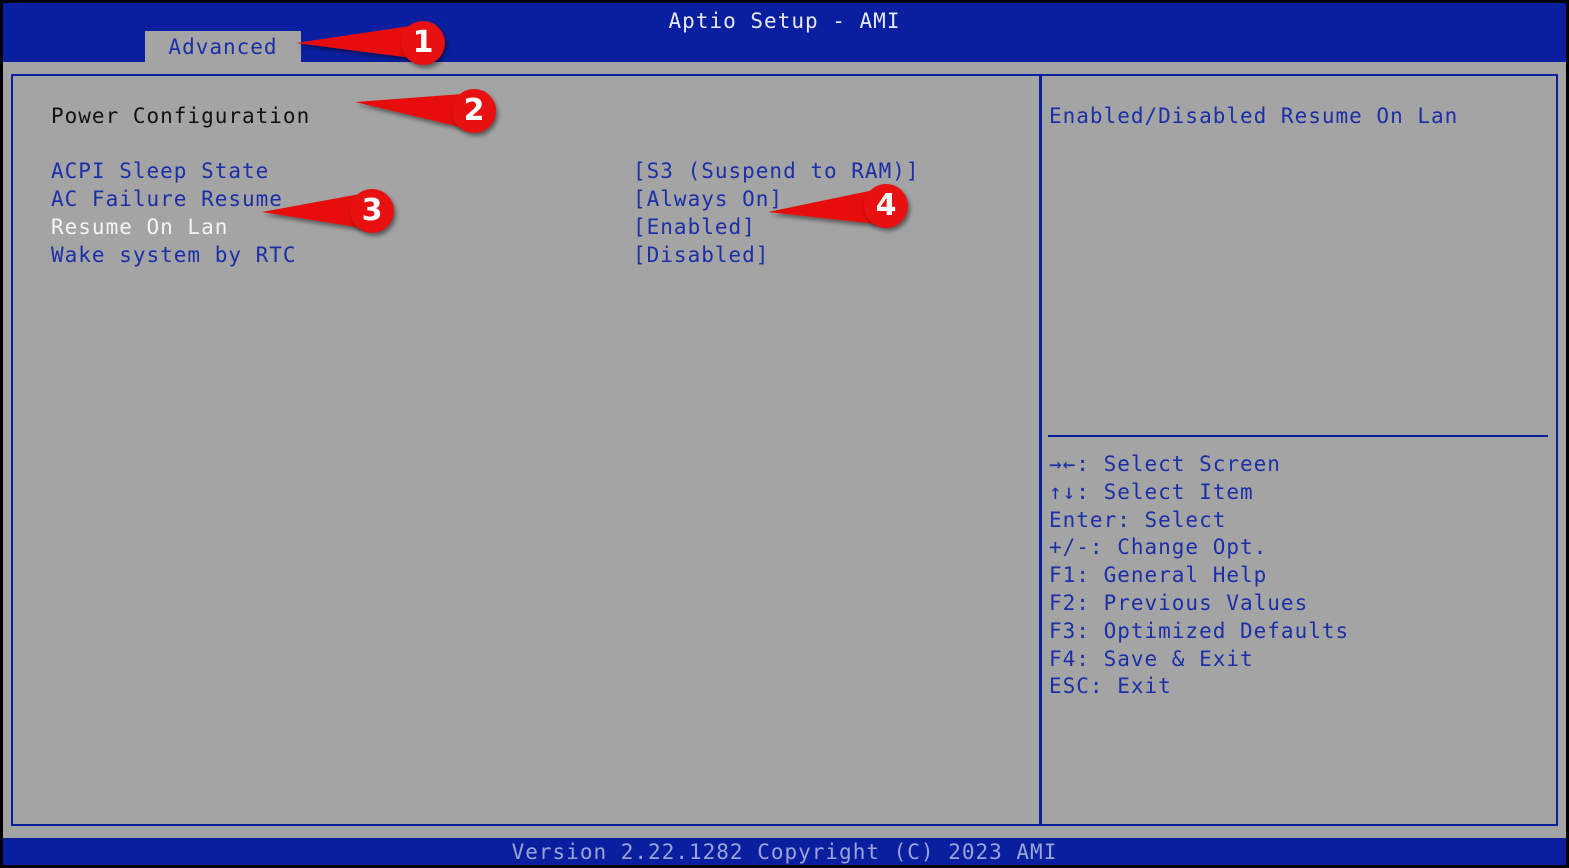 Image resolution: width=1569 pixels, height=868 pixels. What do you see at coordinates (1254, 116) in the screenshot?
I see `help-text: Enabled/Disabled Resume On Lan` at bounding box center [1254, 116].